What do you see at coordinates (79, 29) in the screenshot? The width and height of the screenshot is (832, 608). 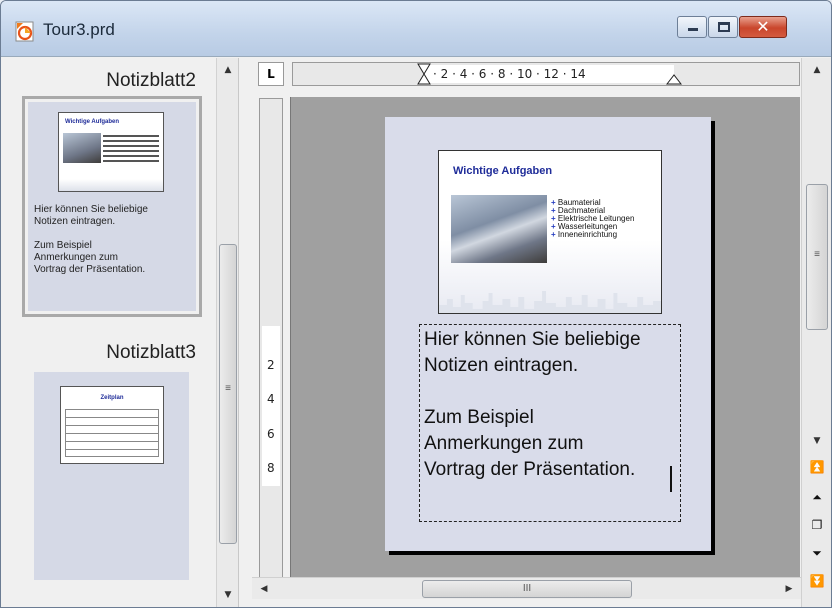 I see `window-title: Tour3.prd` at bounding box center [79, 29].